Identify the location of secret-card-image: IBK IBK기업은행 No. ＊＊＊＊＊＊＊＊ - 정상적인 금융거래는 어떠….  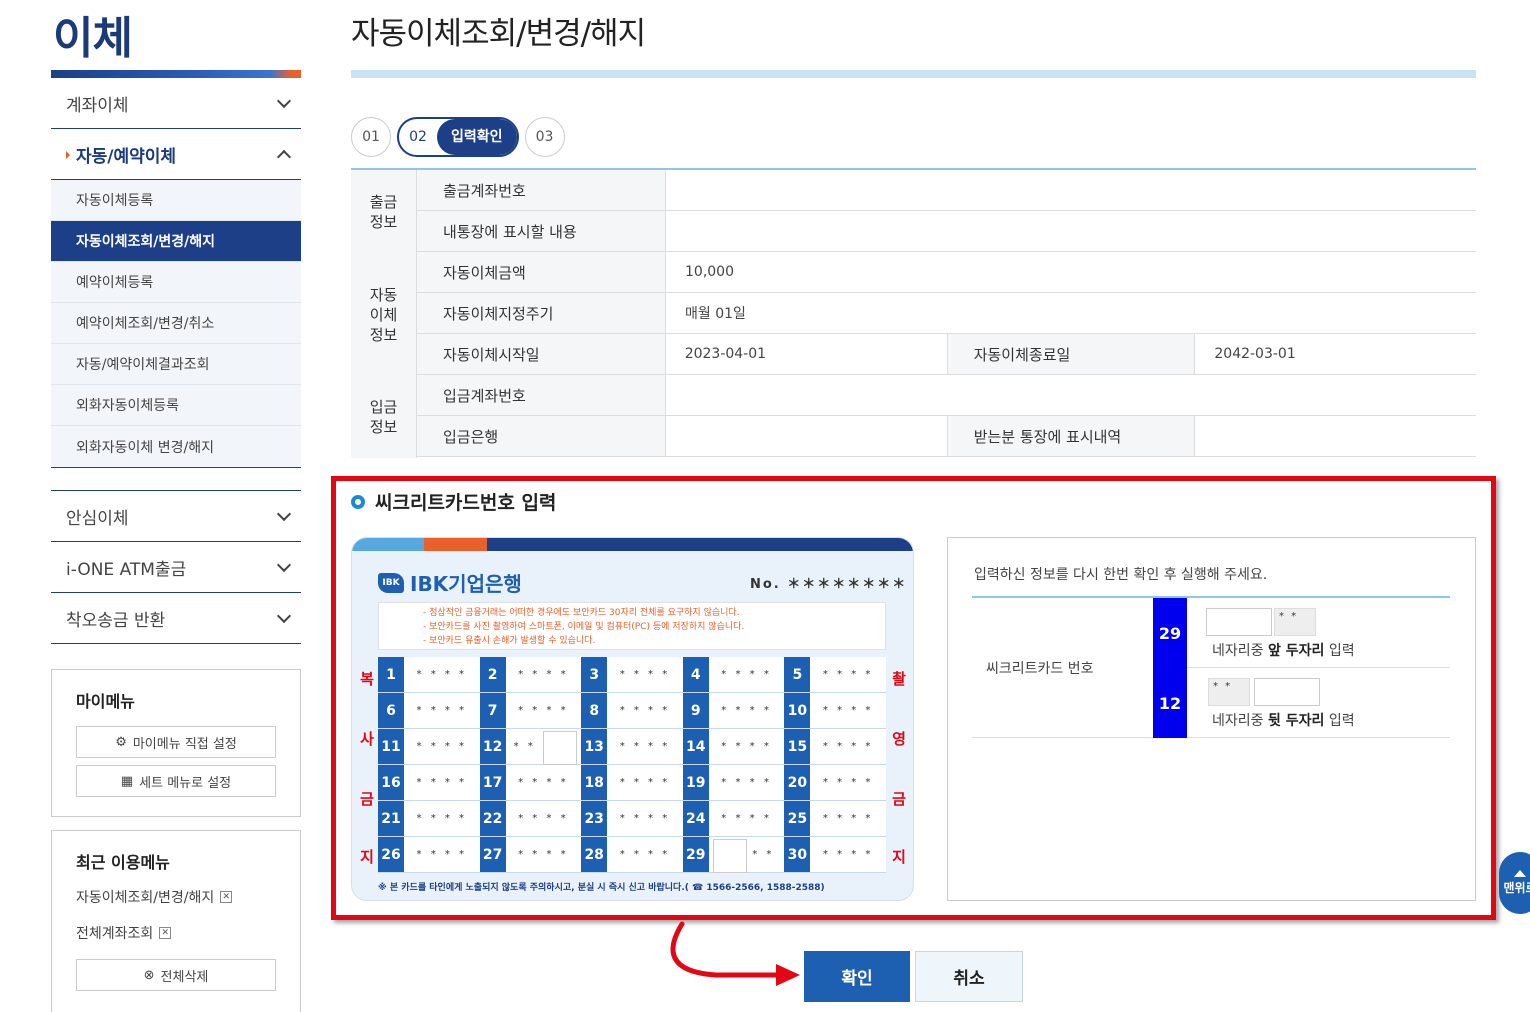
(632, 719).